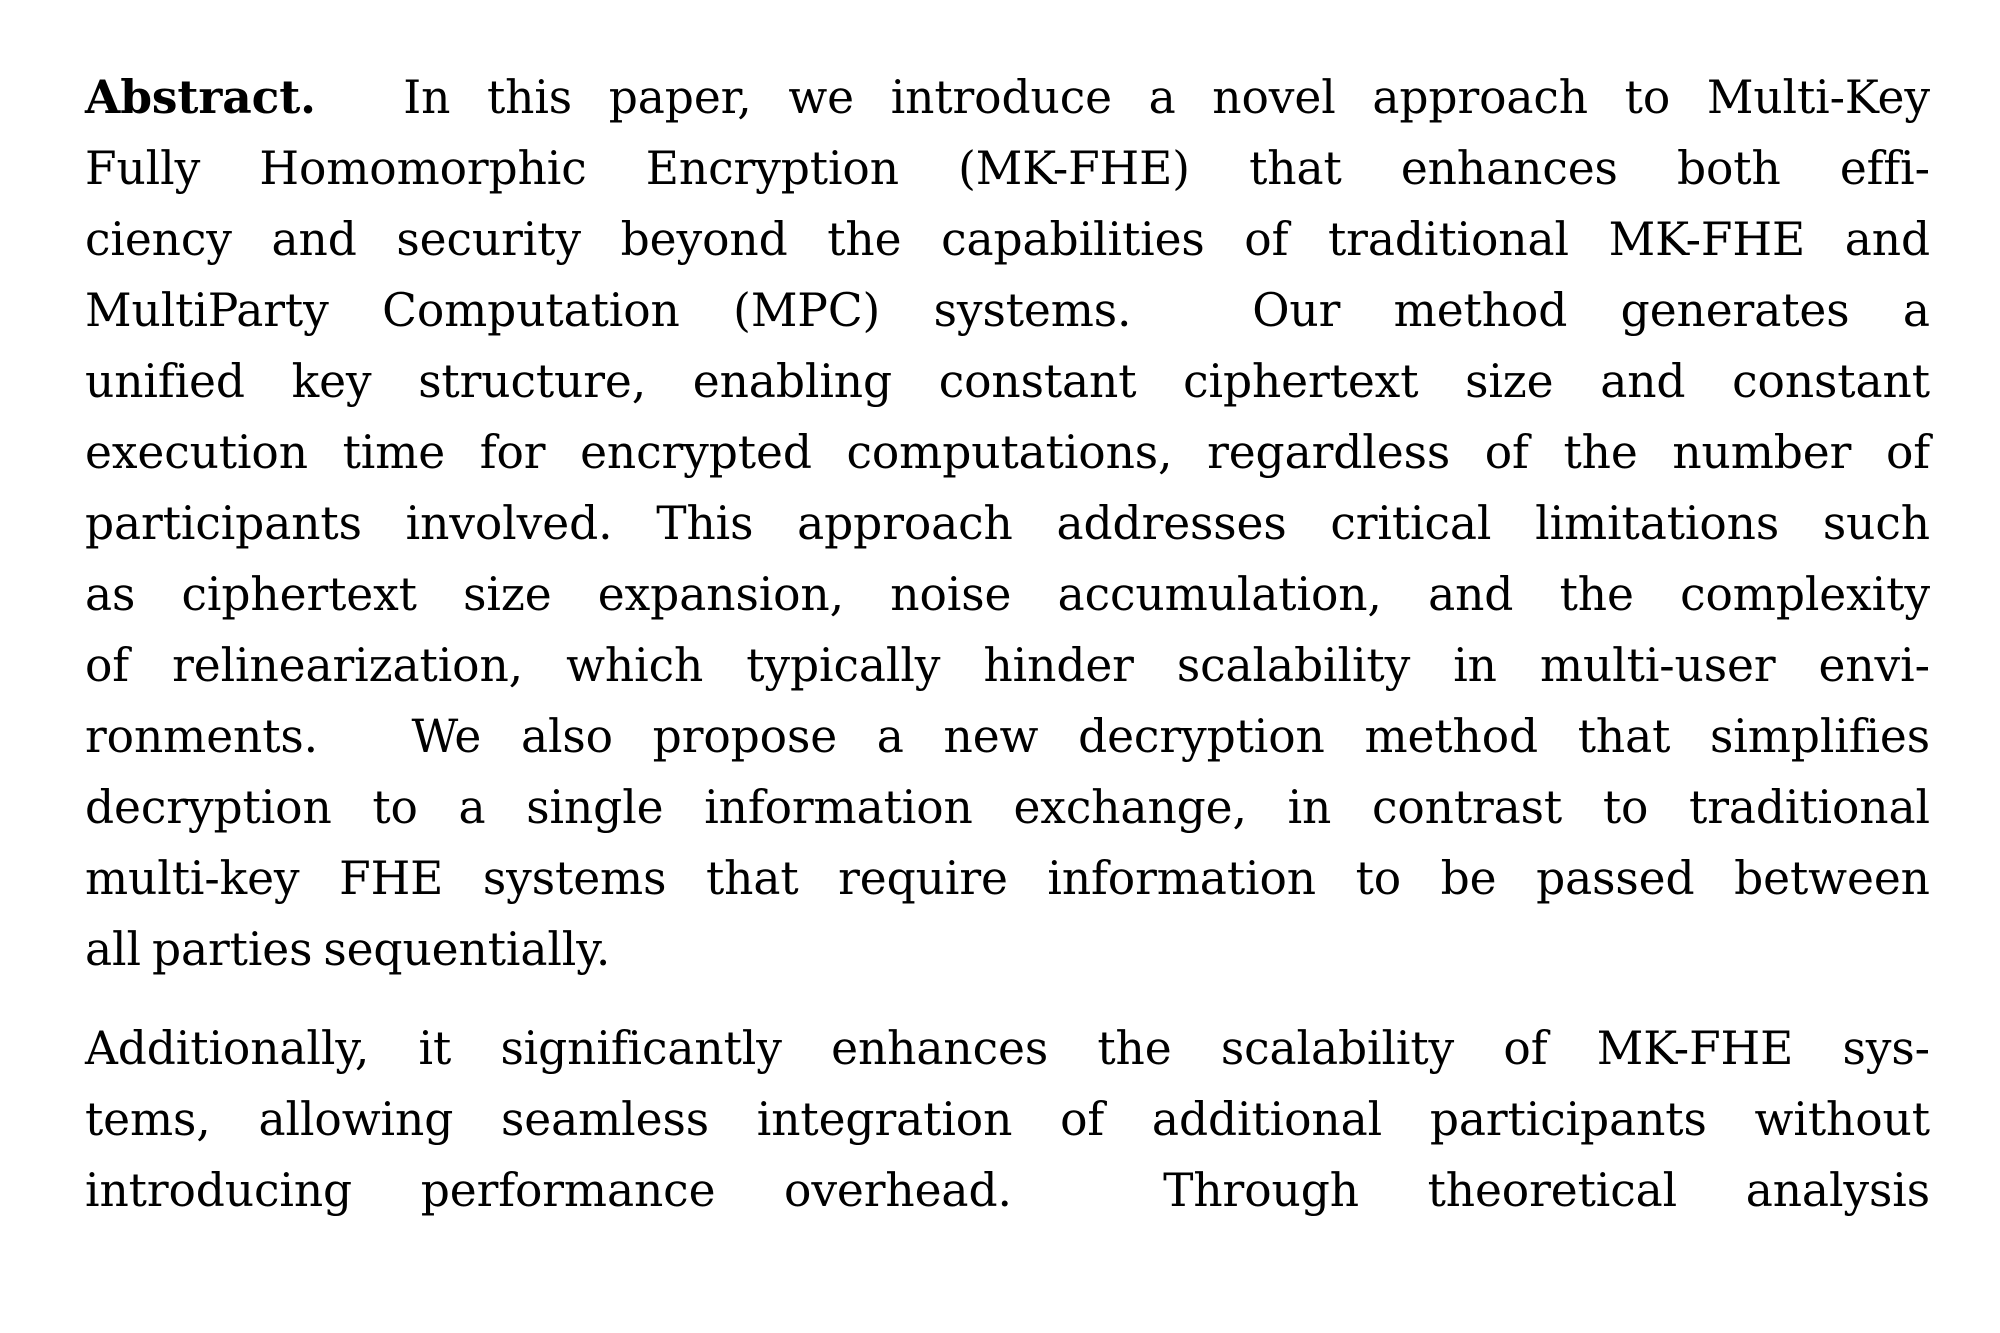  Describe the element at coordinates (1509, 381) in the screenshot. I see `word: size` at that location.